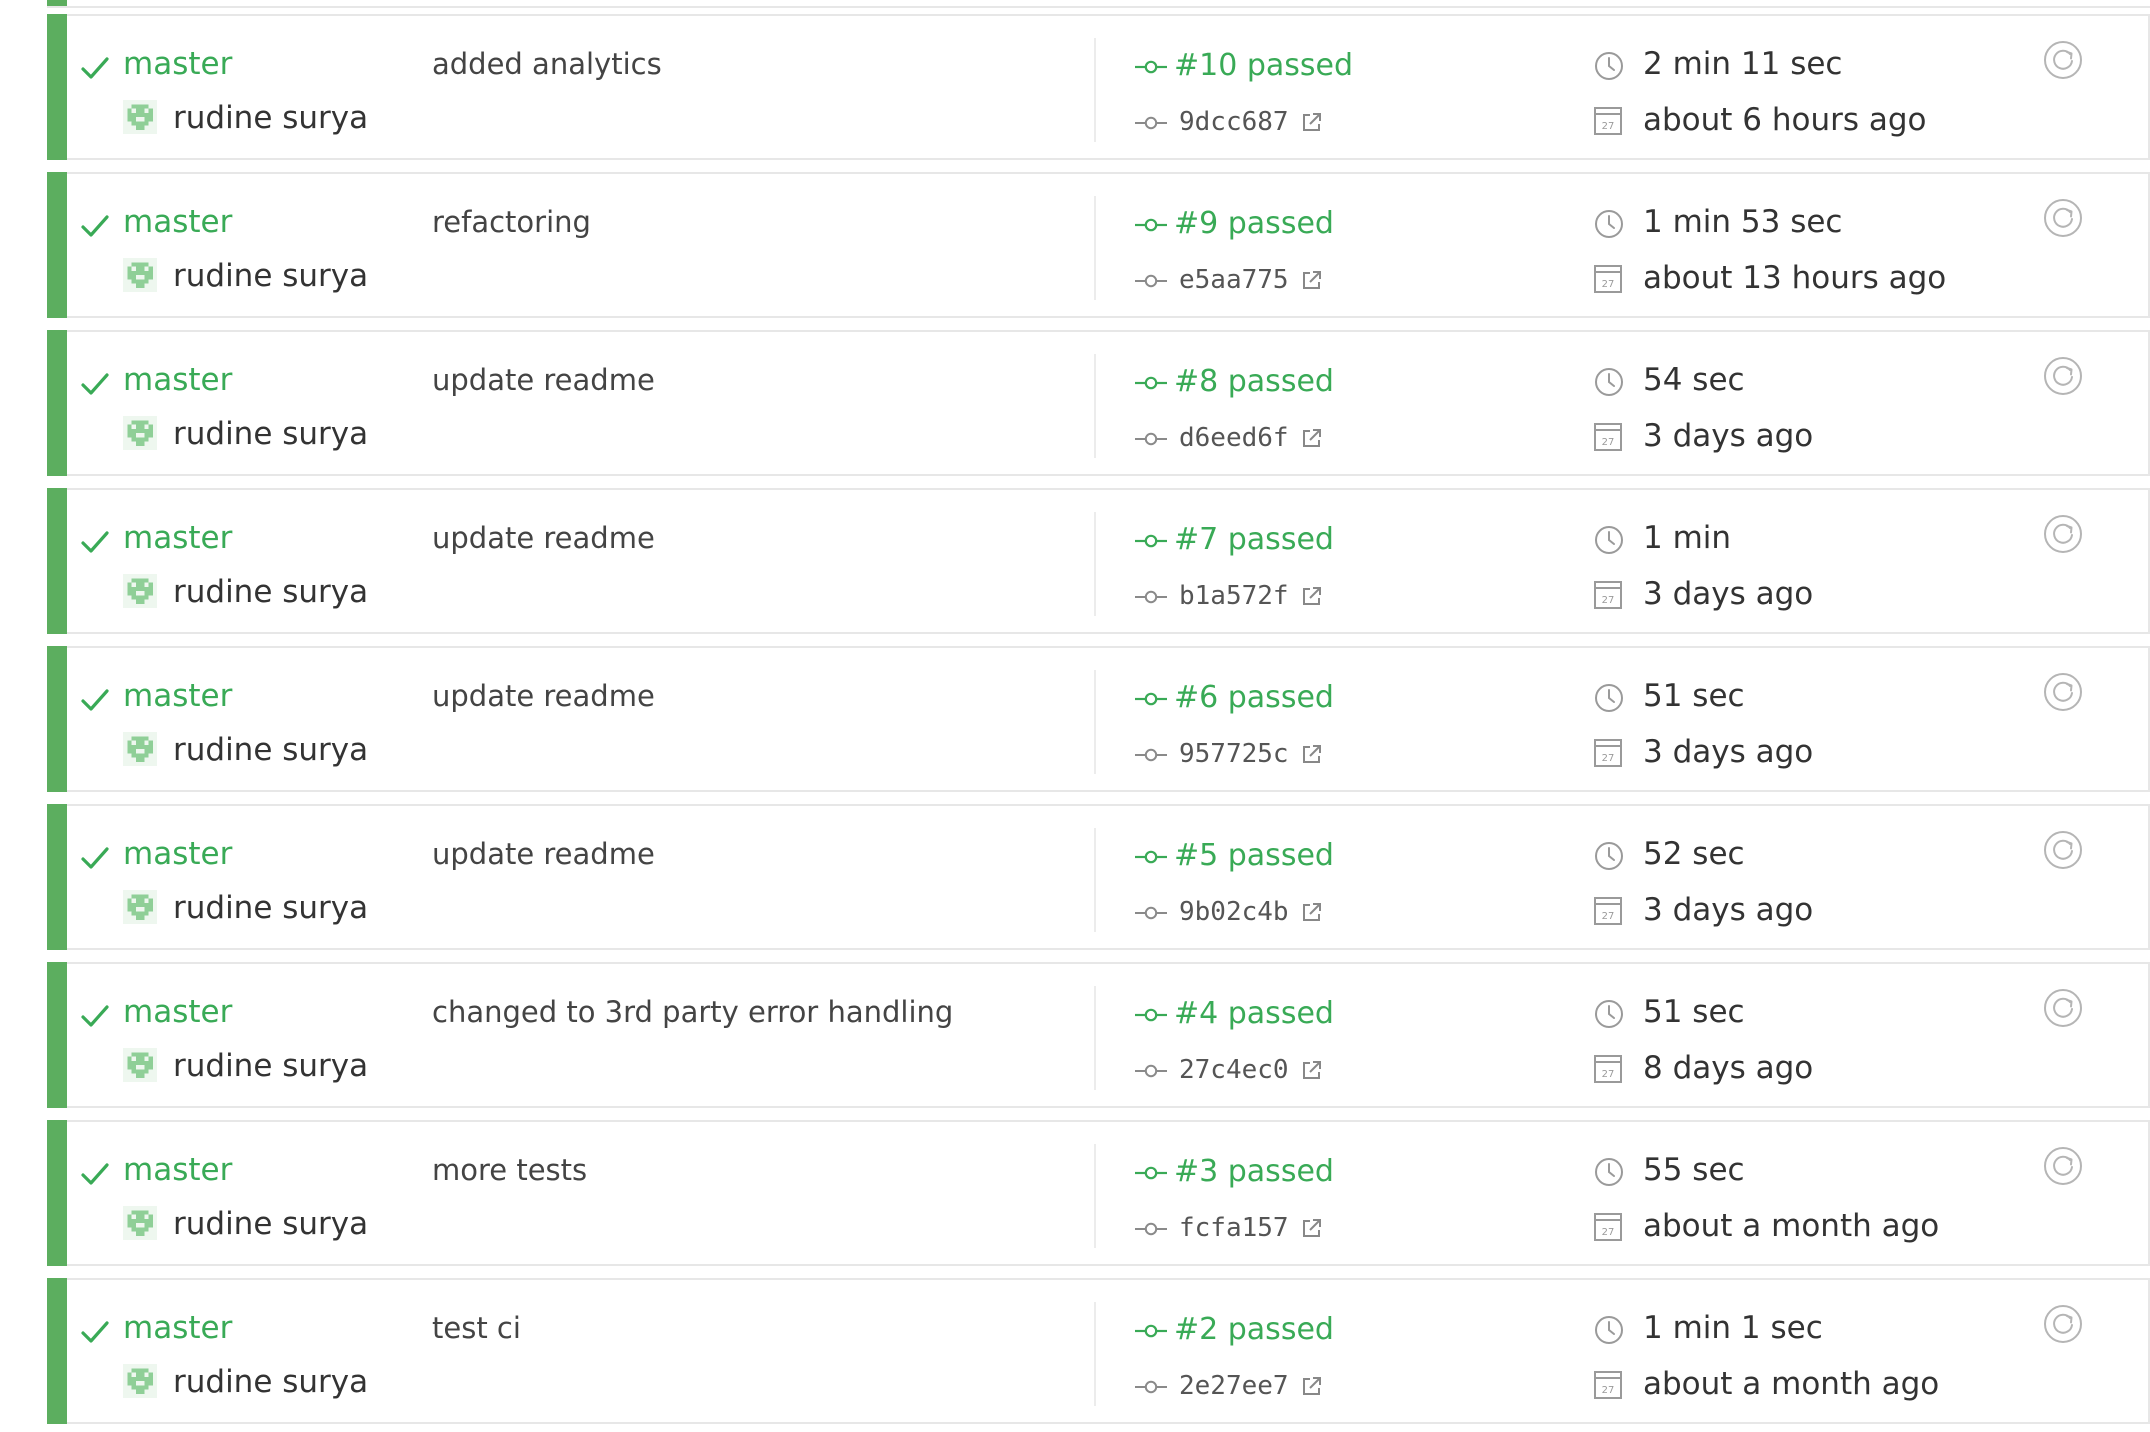 The image size is (2150, 1432). Describe the element at coordinates (1251, 1070) in the screenshot. I see `commit-sha-link: 27c4ec0` at that location.